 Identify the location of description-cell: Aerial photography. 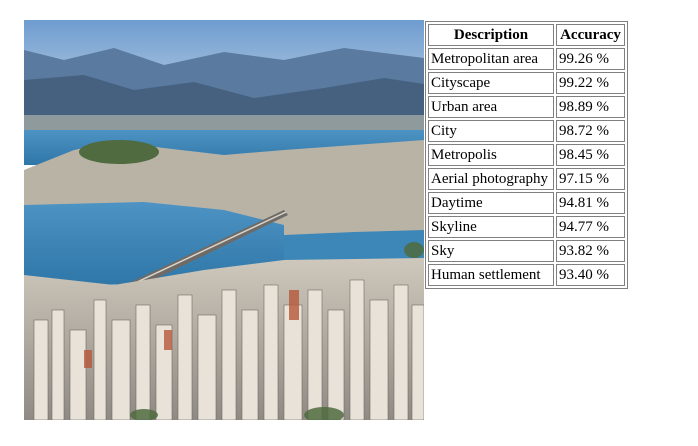
(491, 179).